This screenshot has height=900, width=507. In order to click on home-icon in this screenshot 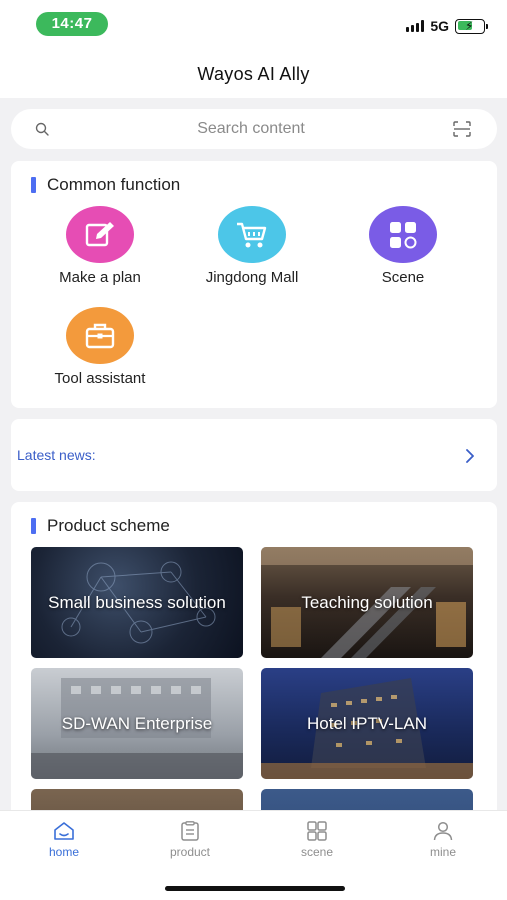, I will do `click(64, 831)`.